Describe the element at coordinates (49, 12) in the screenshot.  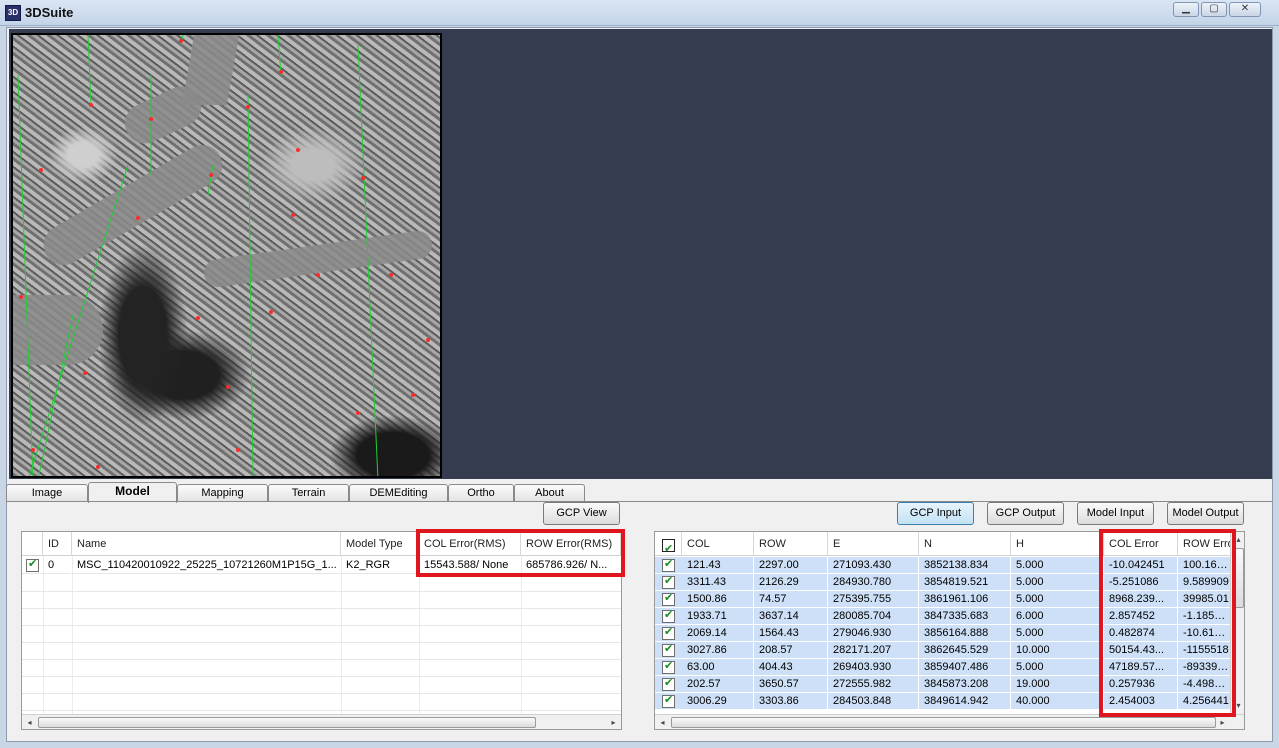
I see `window-title: 3DSuite` at that location.